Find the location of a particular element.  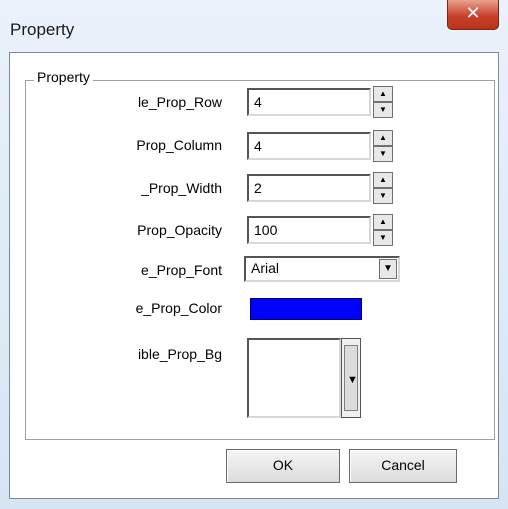

width-decrement-button: ▼ is located at coordinates (383, 196).